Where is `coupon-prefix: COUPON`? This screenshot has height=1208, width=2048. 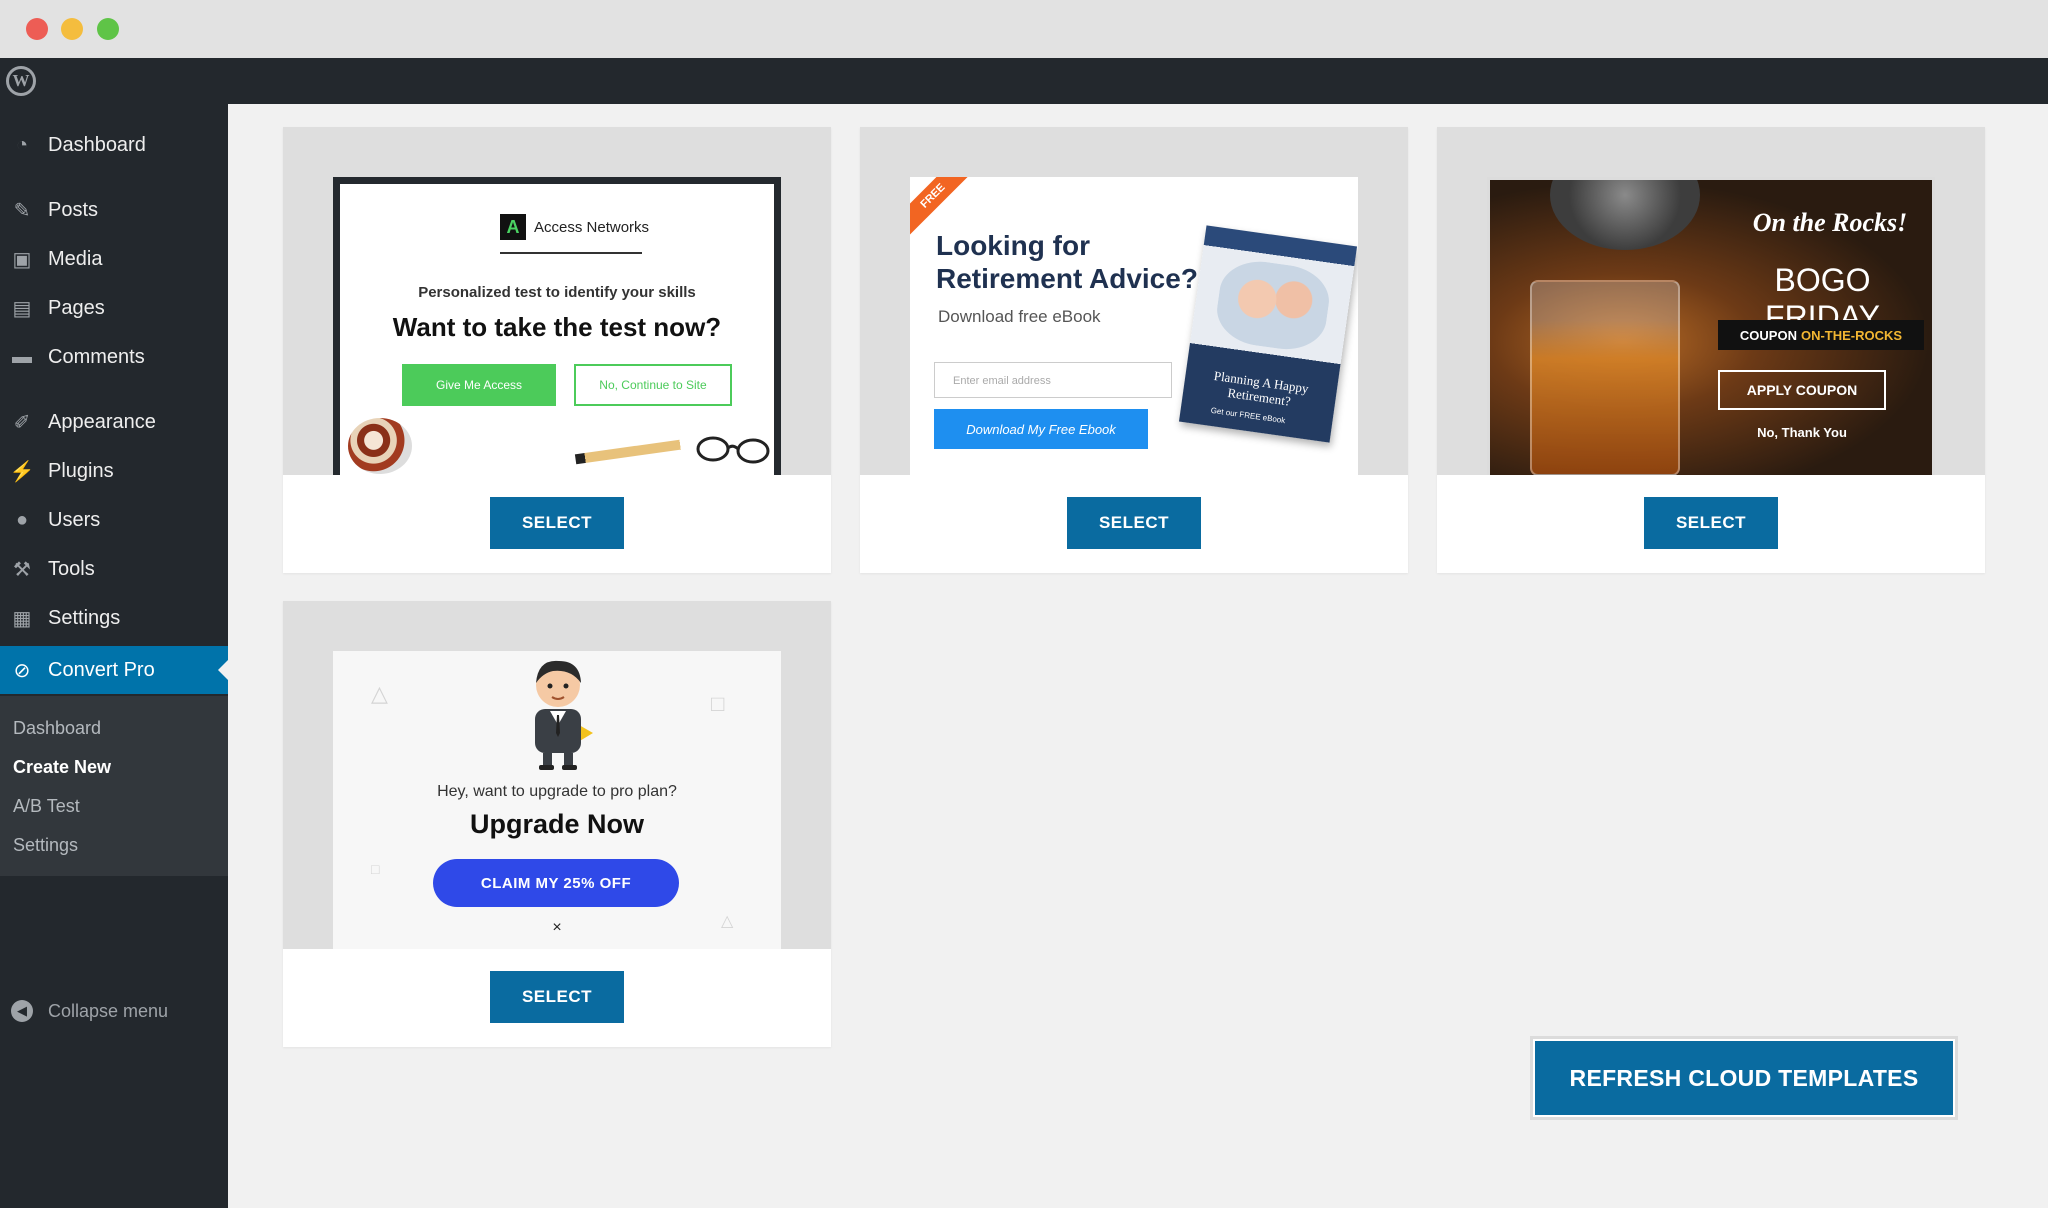 coupon-prefix: COUPON is located at coordinates (1768, 335).